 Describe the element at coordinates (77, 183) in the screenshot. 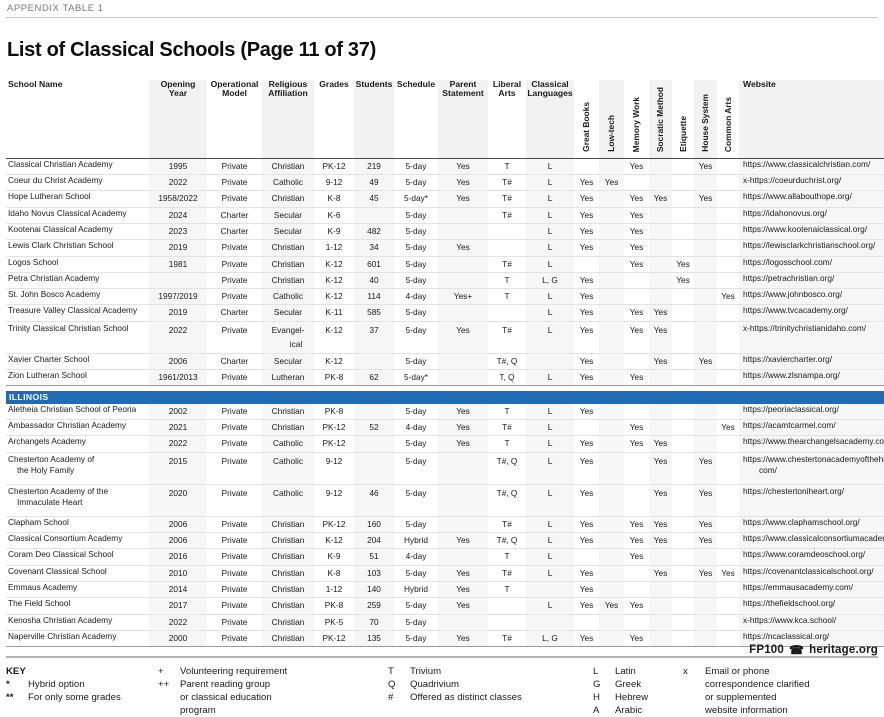

I see `cell-school-name: Coeur du Christ Academy` at that location.